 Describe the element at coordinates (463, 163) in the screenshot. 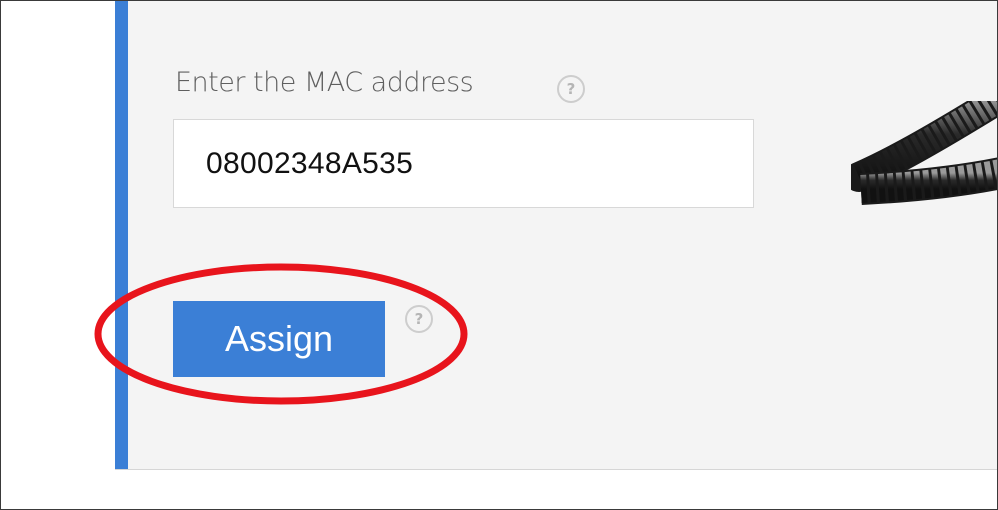

I see `mac-address-input` at that location.